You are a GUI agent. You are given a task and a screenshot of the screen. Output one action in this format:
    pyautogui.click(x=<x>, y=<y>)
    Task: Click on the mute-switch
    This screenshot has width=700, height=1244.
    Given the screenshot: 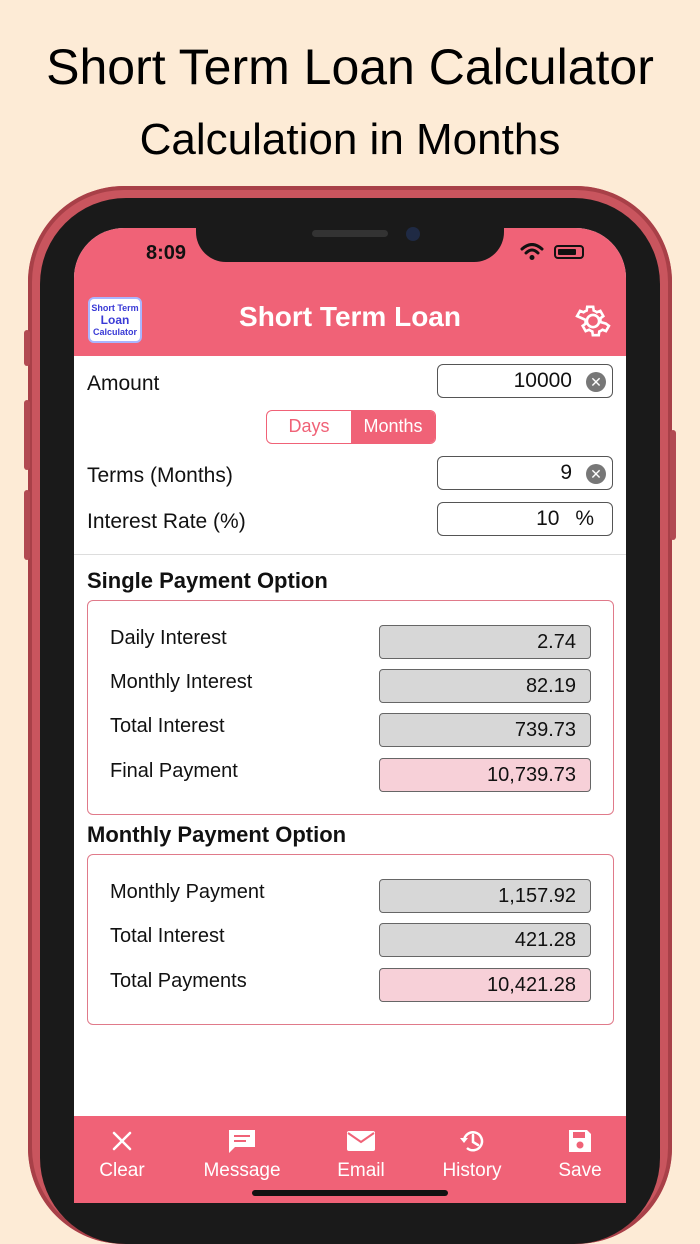 What is the action you would take?
    pyautogui.click(x=27, y=348)
    